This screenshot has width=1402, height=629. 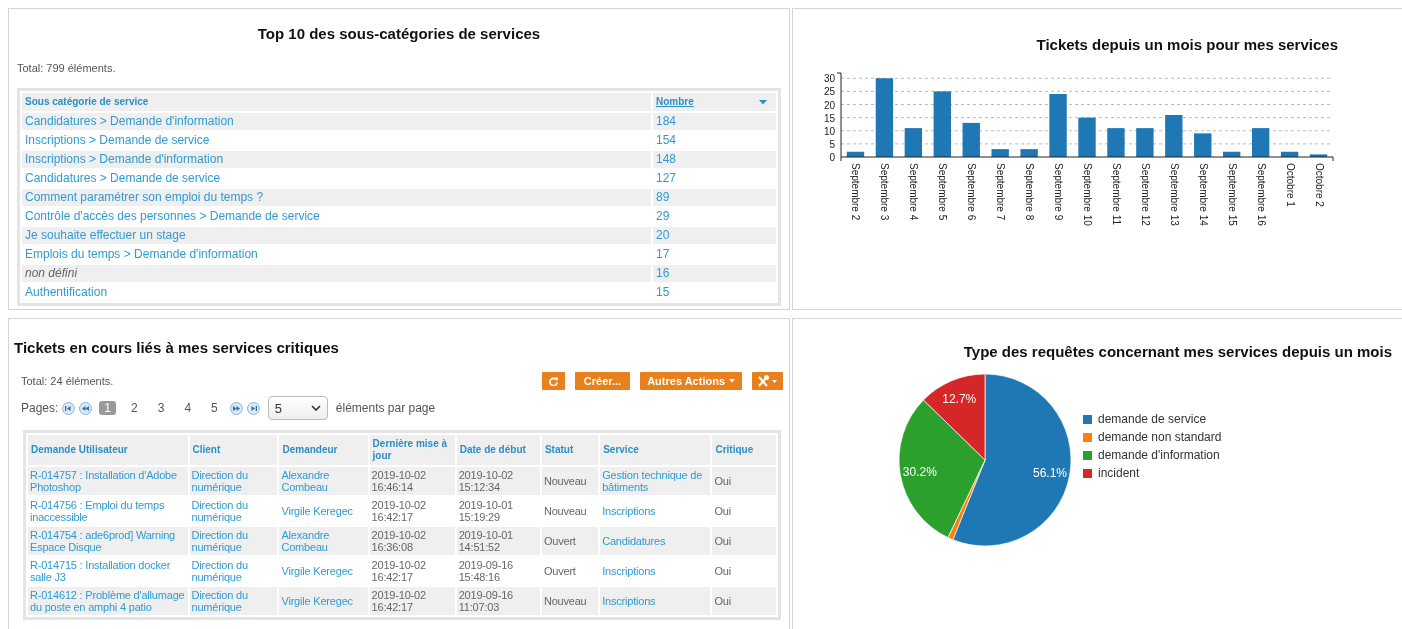 What do you see at coordinates (134, 408) in the screenshot?
I see `page-link: 2` at bounding box center [134, 408].